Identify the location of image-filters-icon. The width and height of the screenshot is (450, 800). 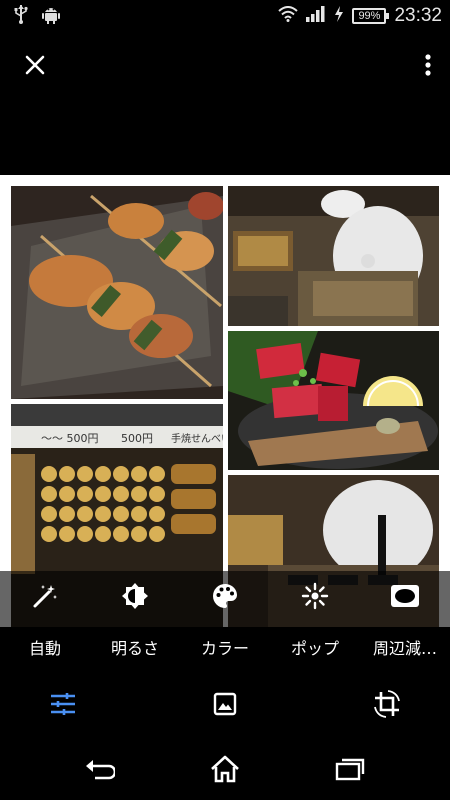
(225, 706).